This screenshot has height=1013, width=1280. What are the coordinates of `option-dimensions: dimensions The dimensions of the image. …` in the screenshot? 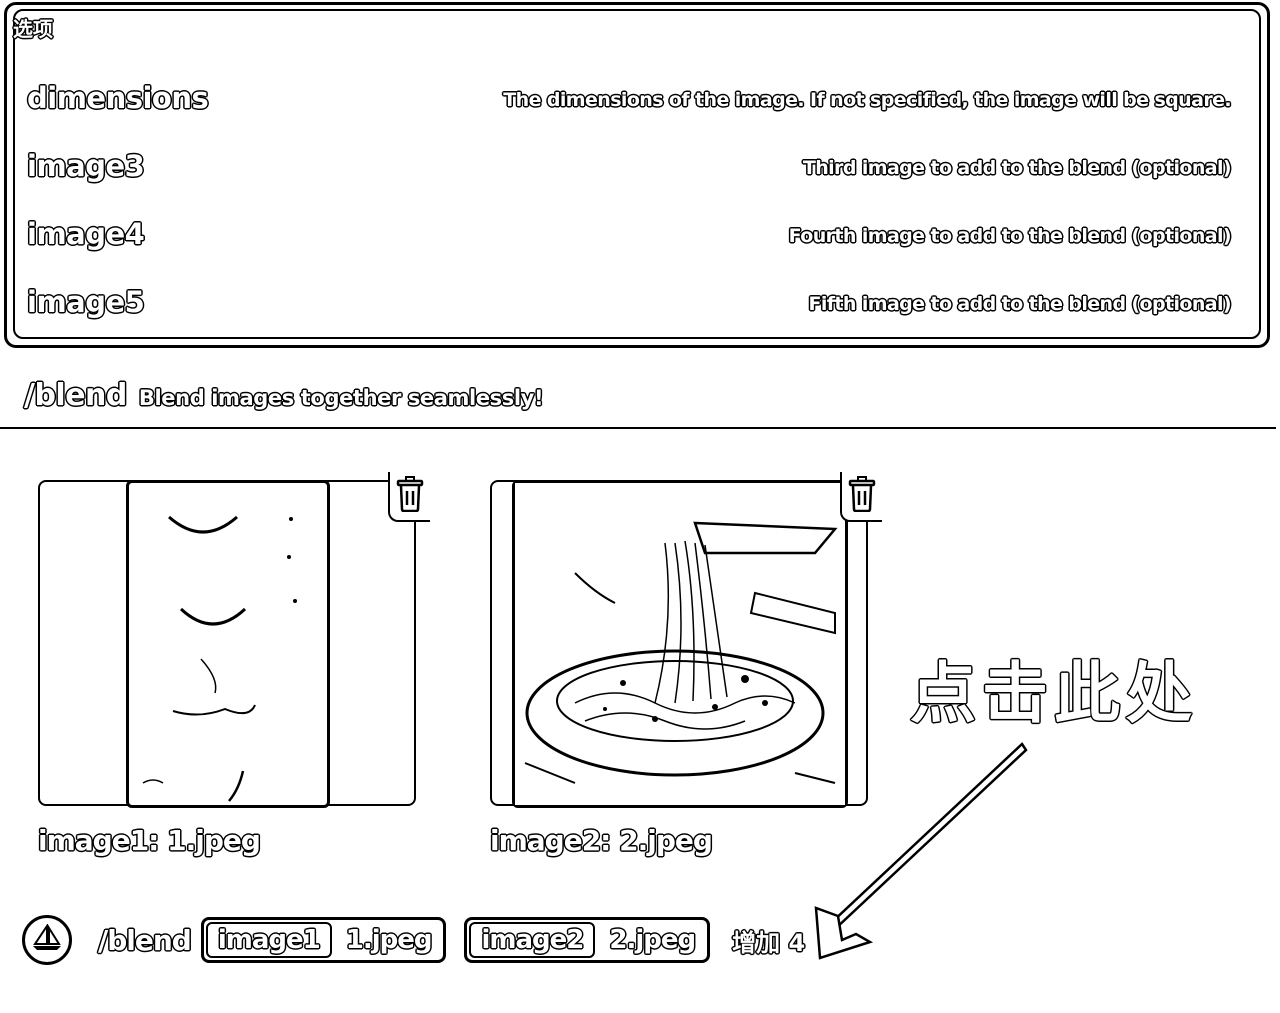 It's located at (629, 101).